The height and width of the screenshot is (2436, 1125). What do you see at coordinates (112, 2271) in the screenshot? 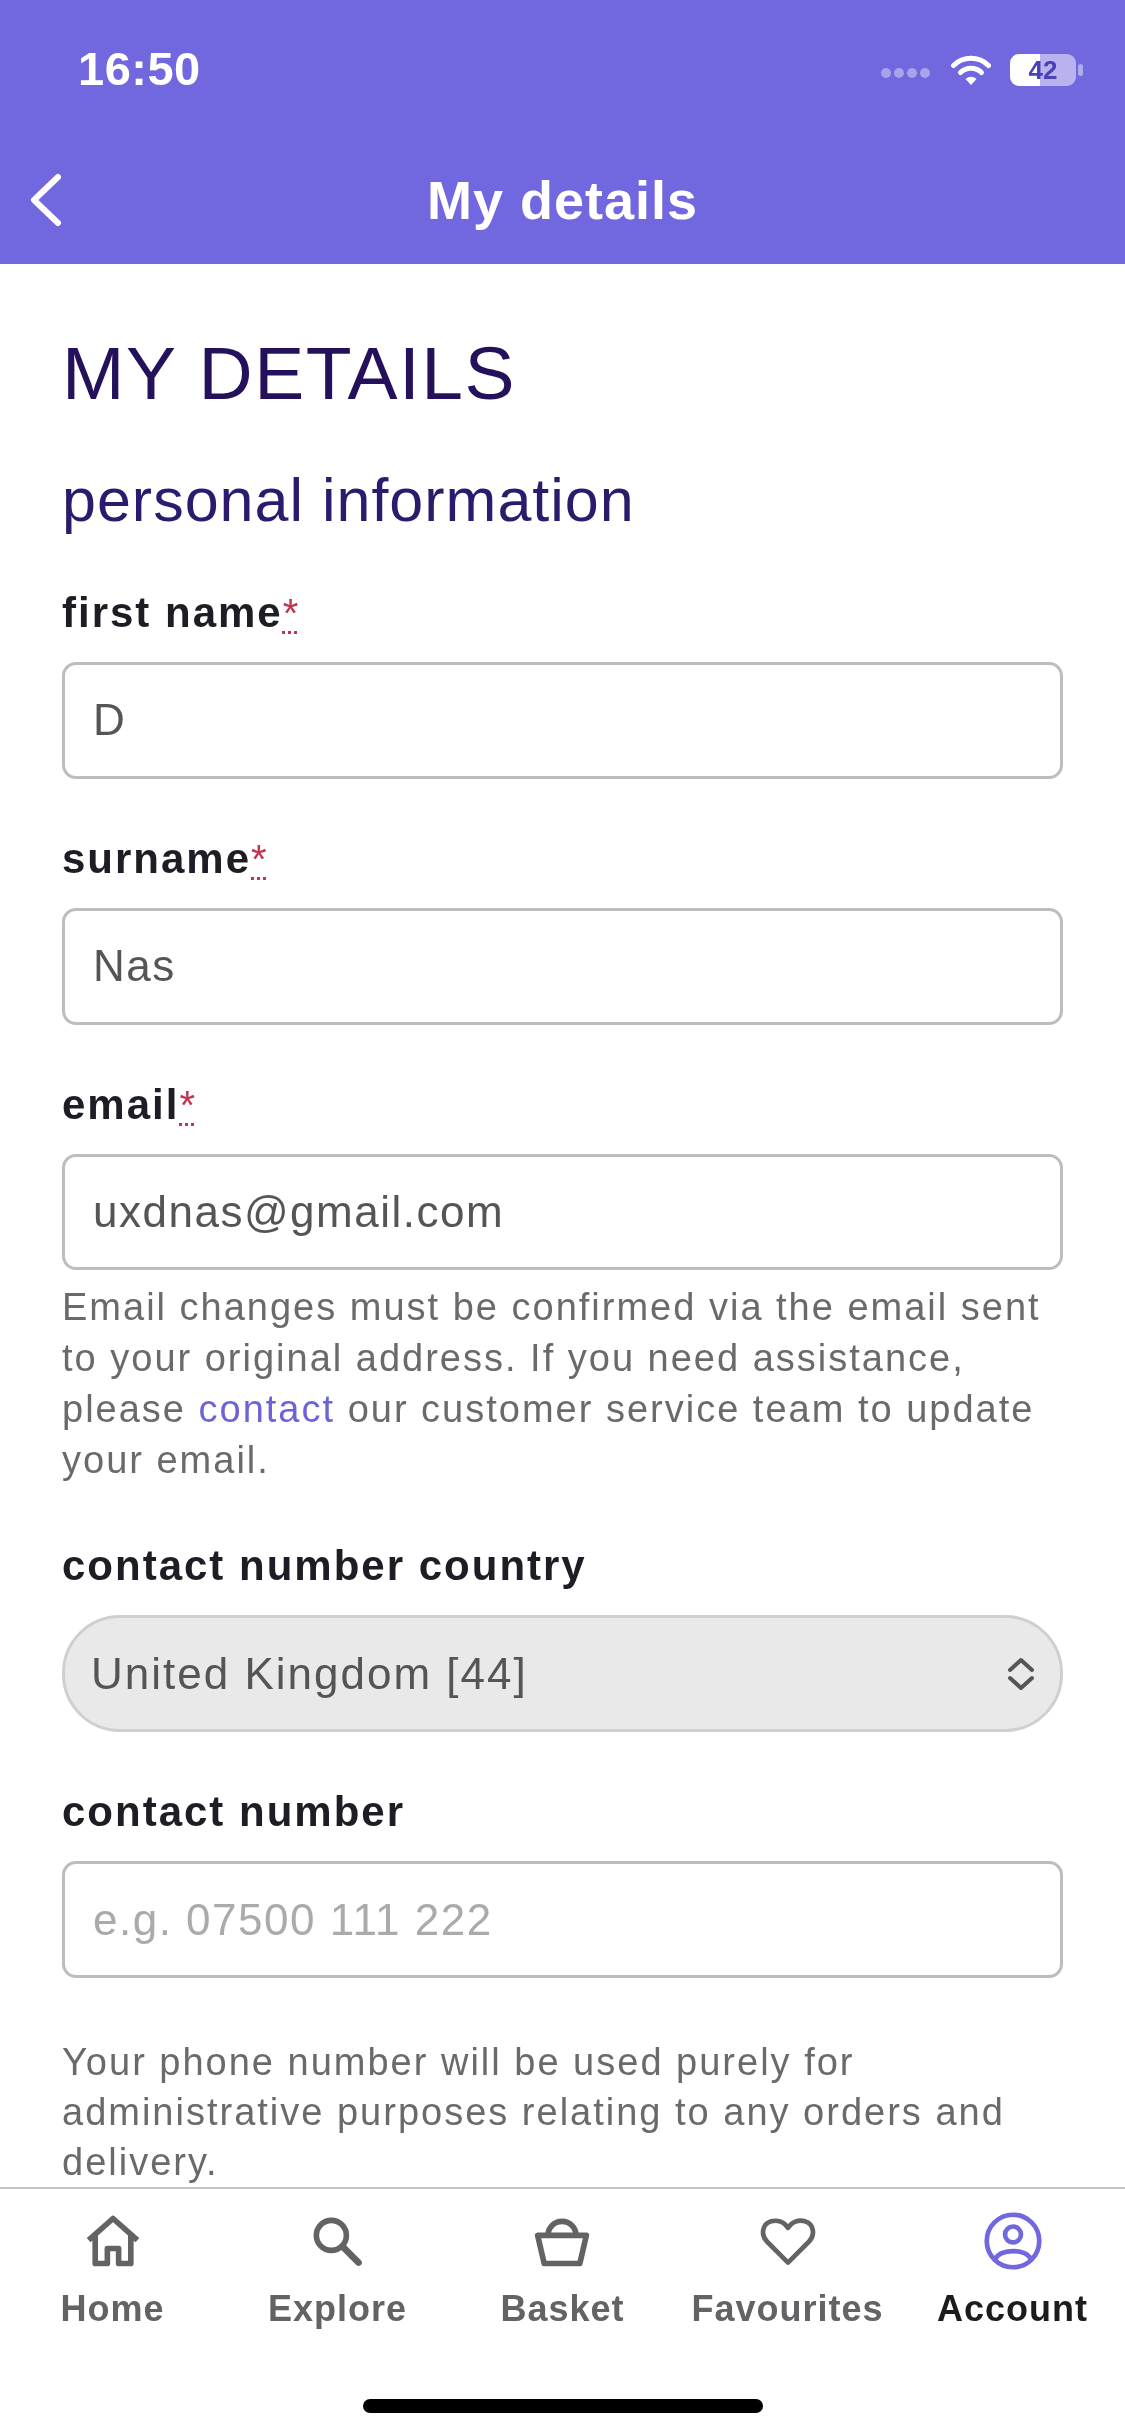
I see `tab: Home` at bounding box center [112, 2271].